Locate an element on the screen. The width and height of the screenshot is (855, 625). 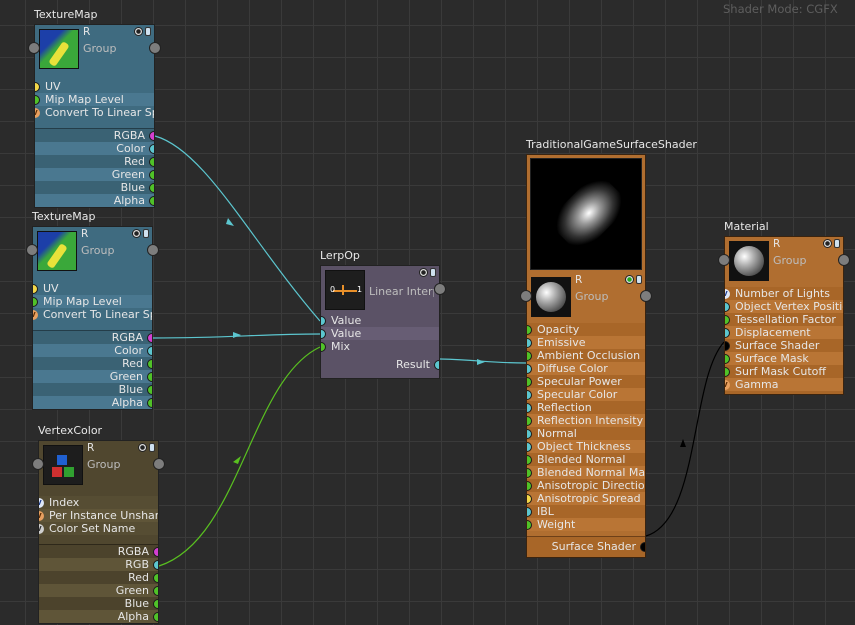
input-mix: Mix is located at coordinates (380, 346).